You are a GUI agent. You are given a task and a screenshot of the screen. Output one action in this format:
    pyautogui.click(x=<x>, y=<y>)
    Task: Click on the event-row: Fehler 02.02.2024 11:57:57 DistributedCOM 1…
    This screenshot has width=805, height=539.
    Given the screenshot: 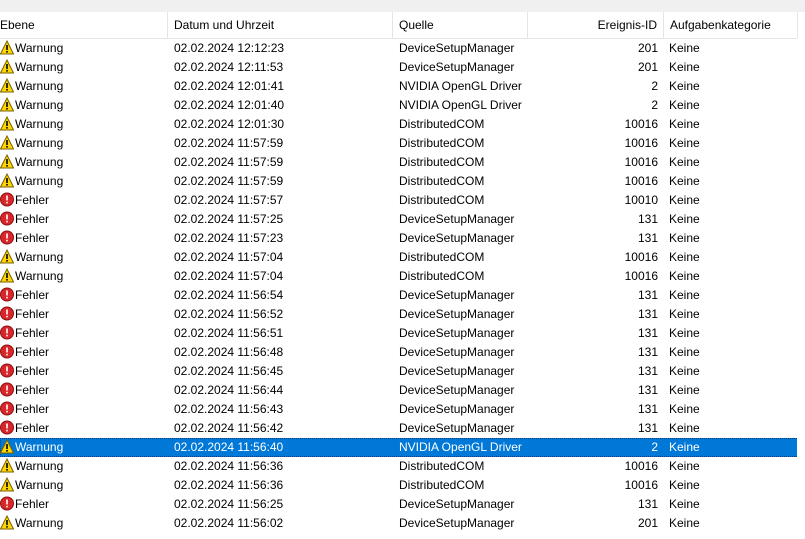 What is the action you would take?
    pyautogui.click(x=402, y=200)
    